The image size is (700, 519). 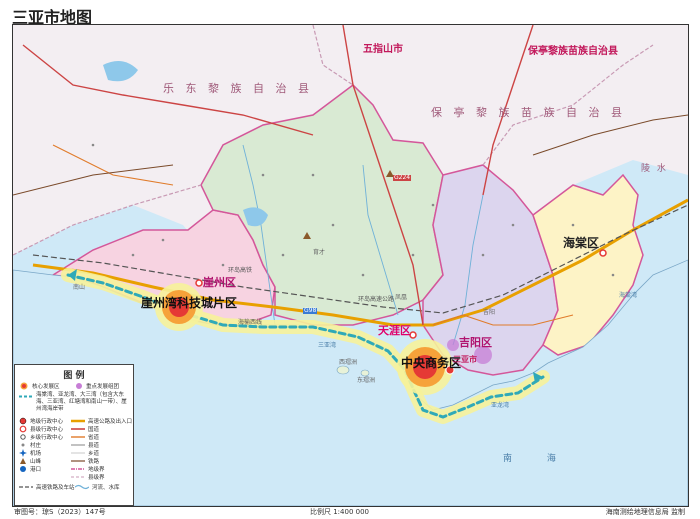 What do you see at coordinates (189, 303) in the screenshot?
I see `label-yazhou-bay-hub: 崖州湾科技城片区` at bounding box center [189, 303].